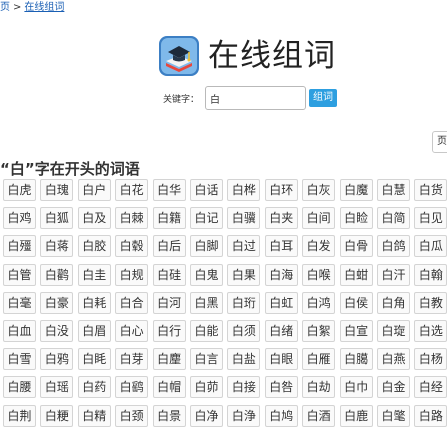 The height and width of the screenshot is (440, 447). Describe the element at coordinates (57, 302) in the screenshot. I see `word-link: 白豪` at that location.